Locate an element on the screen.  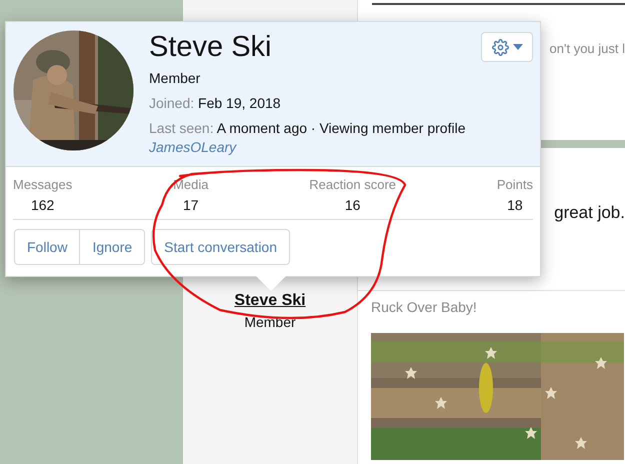
author-role: Member is located at coordinates (270, 322).